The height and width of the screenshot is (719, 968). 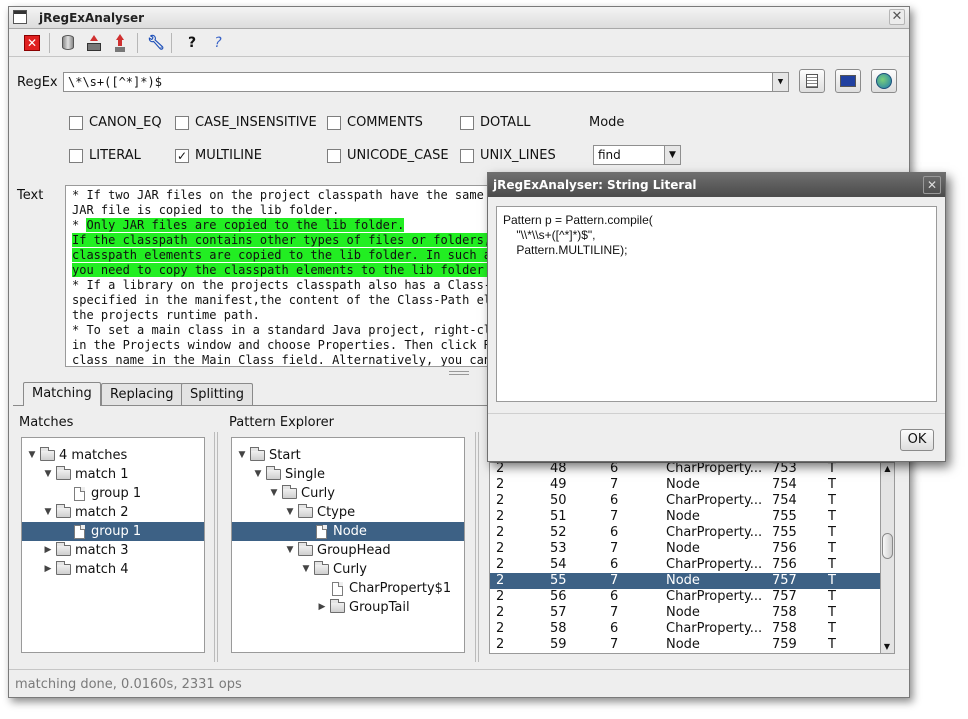 What do you see at coordinates (426, 82) in the screenshot?
I see `regex-input: \*\s+([^*]*)$ ▼` at bounding box center [426, 82].